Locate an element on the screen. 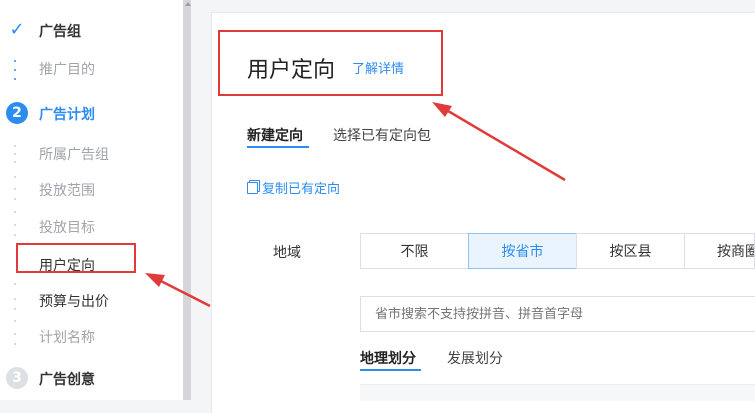 Image resolution: width=755 pixels, height=413 pixels. annotation-arrow-title is located at coordinates (504, 144).